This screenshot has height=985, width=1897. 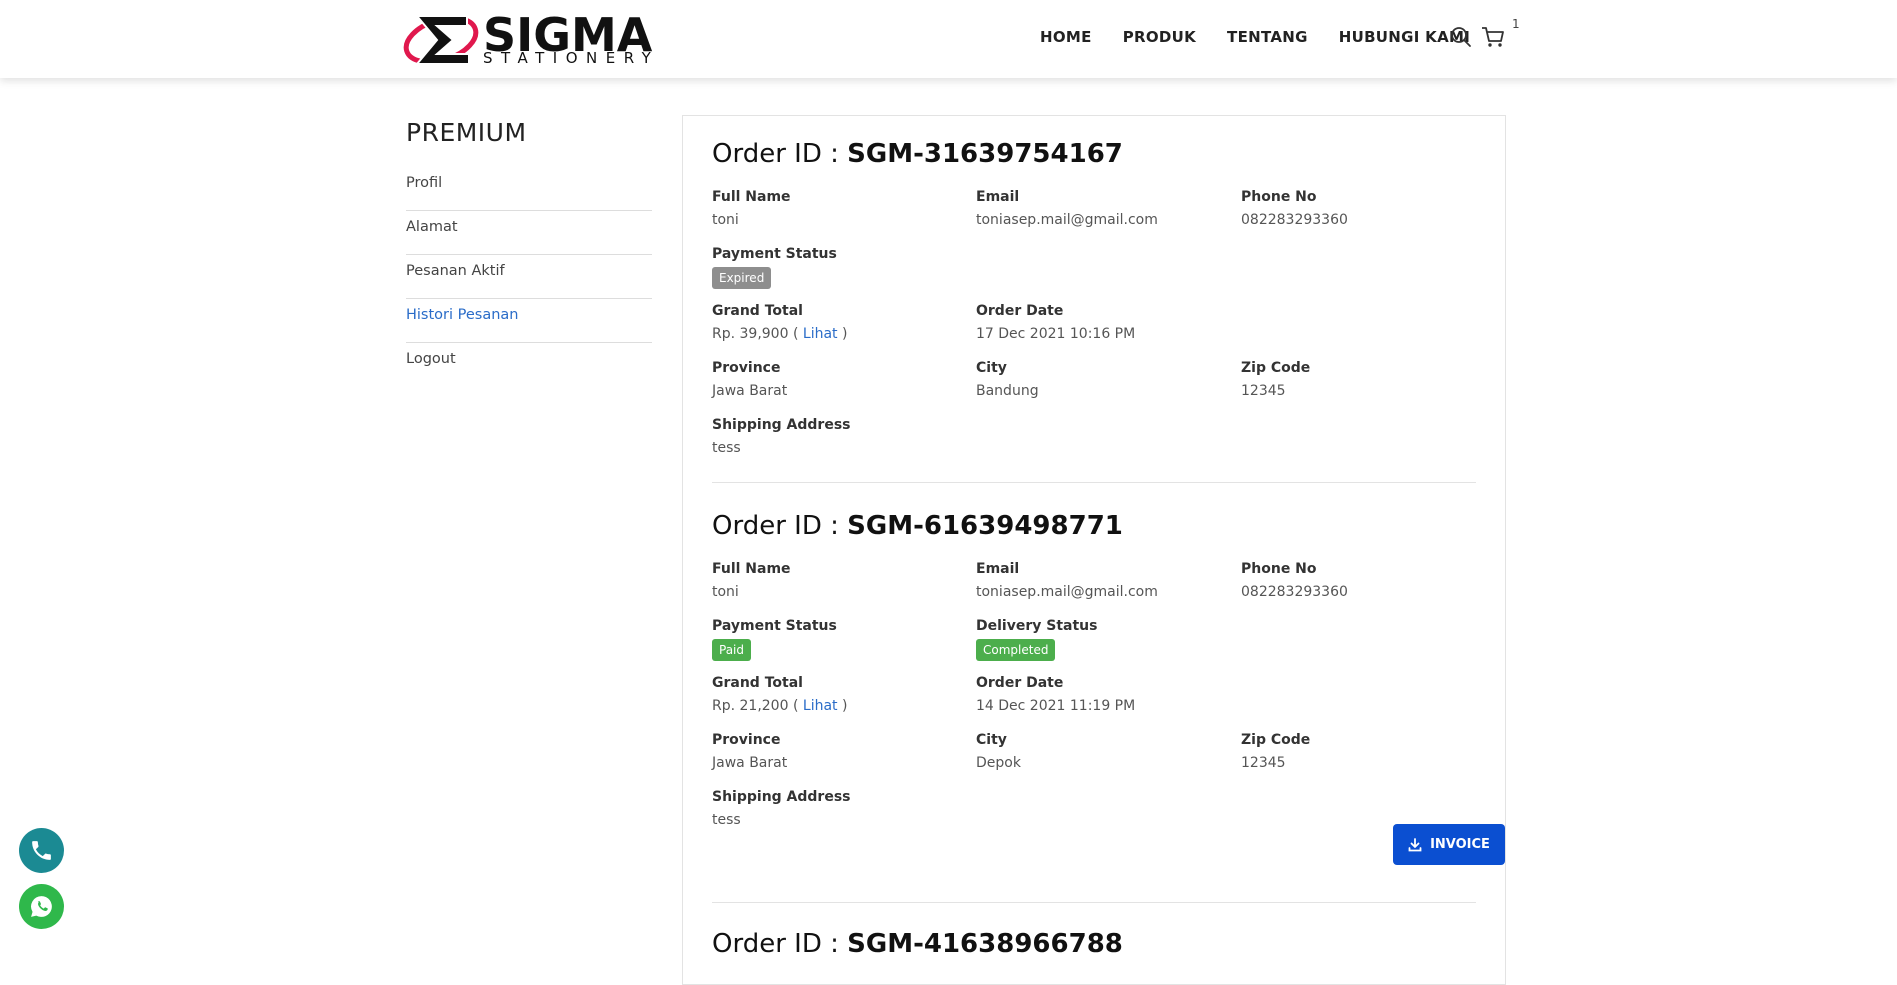 I want to click on order-title: Order ID : SGM-41638966788, so click(x=1094, y=944).